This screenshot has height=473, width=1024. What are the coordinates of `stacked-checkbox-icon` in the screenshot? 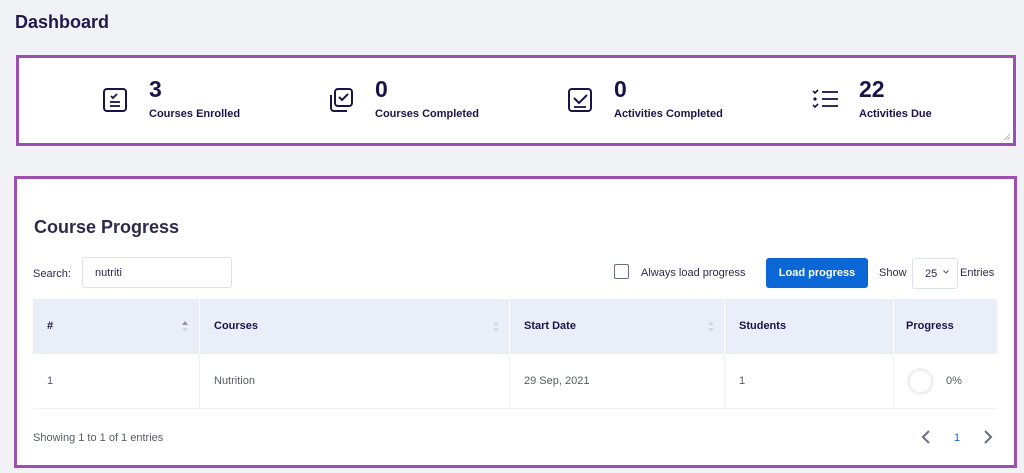 It's located at (341, 100).